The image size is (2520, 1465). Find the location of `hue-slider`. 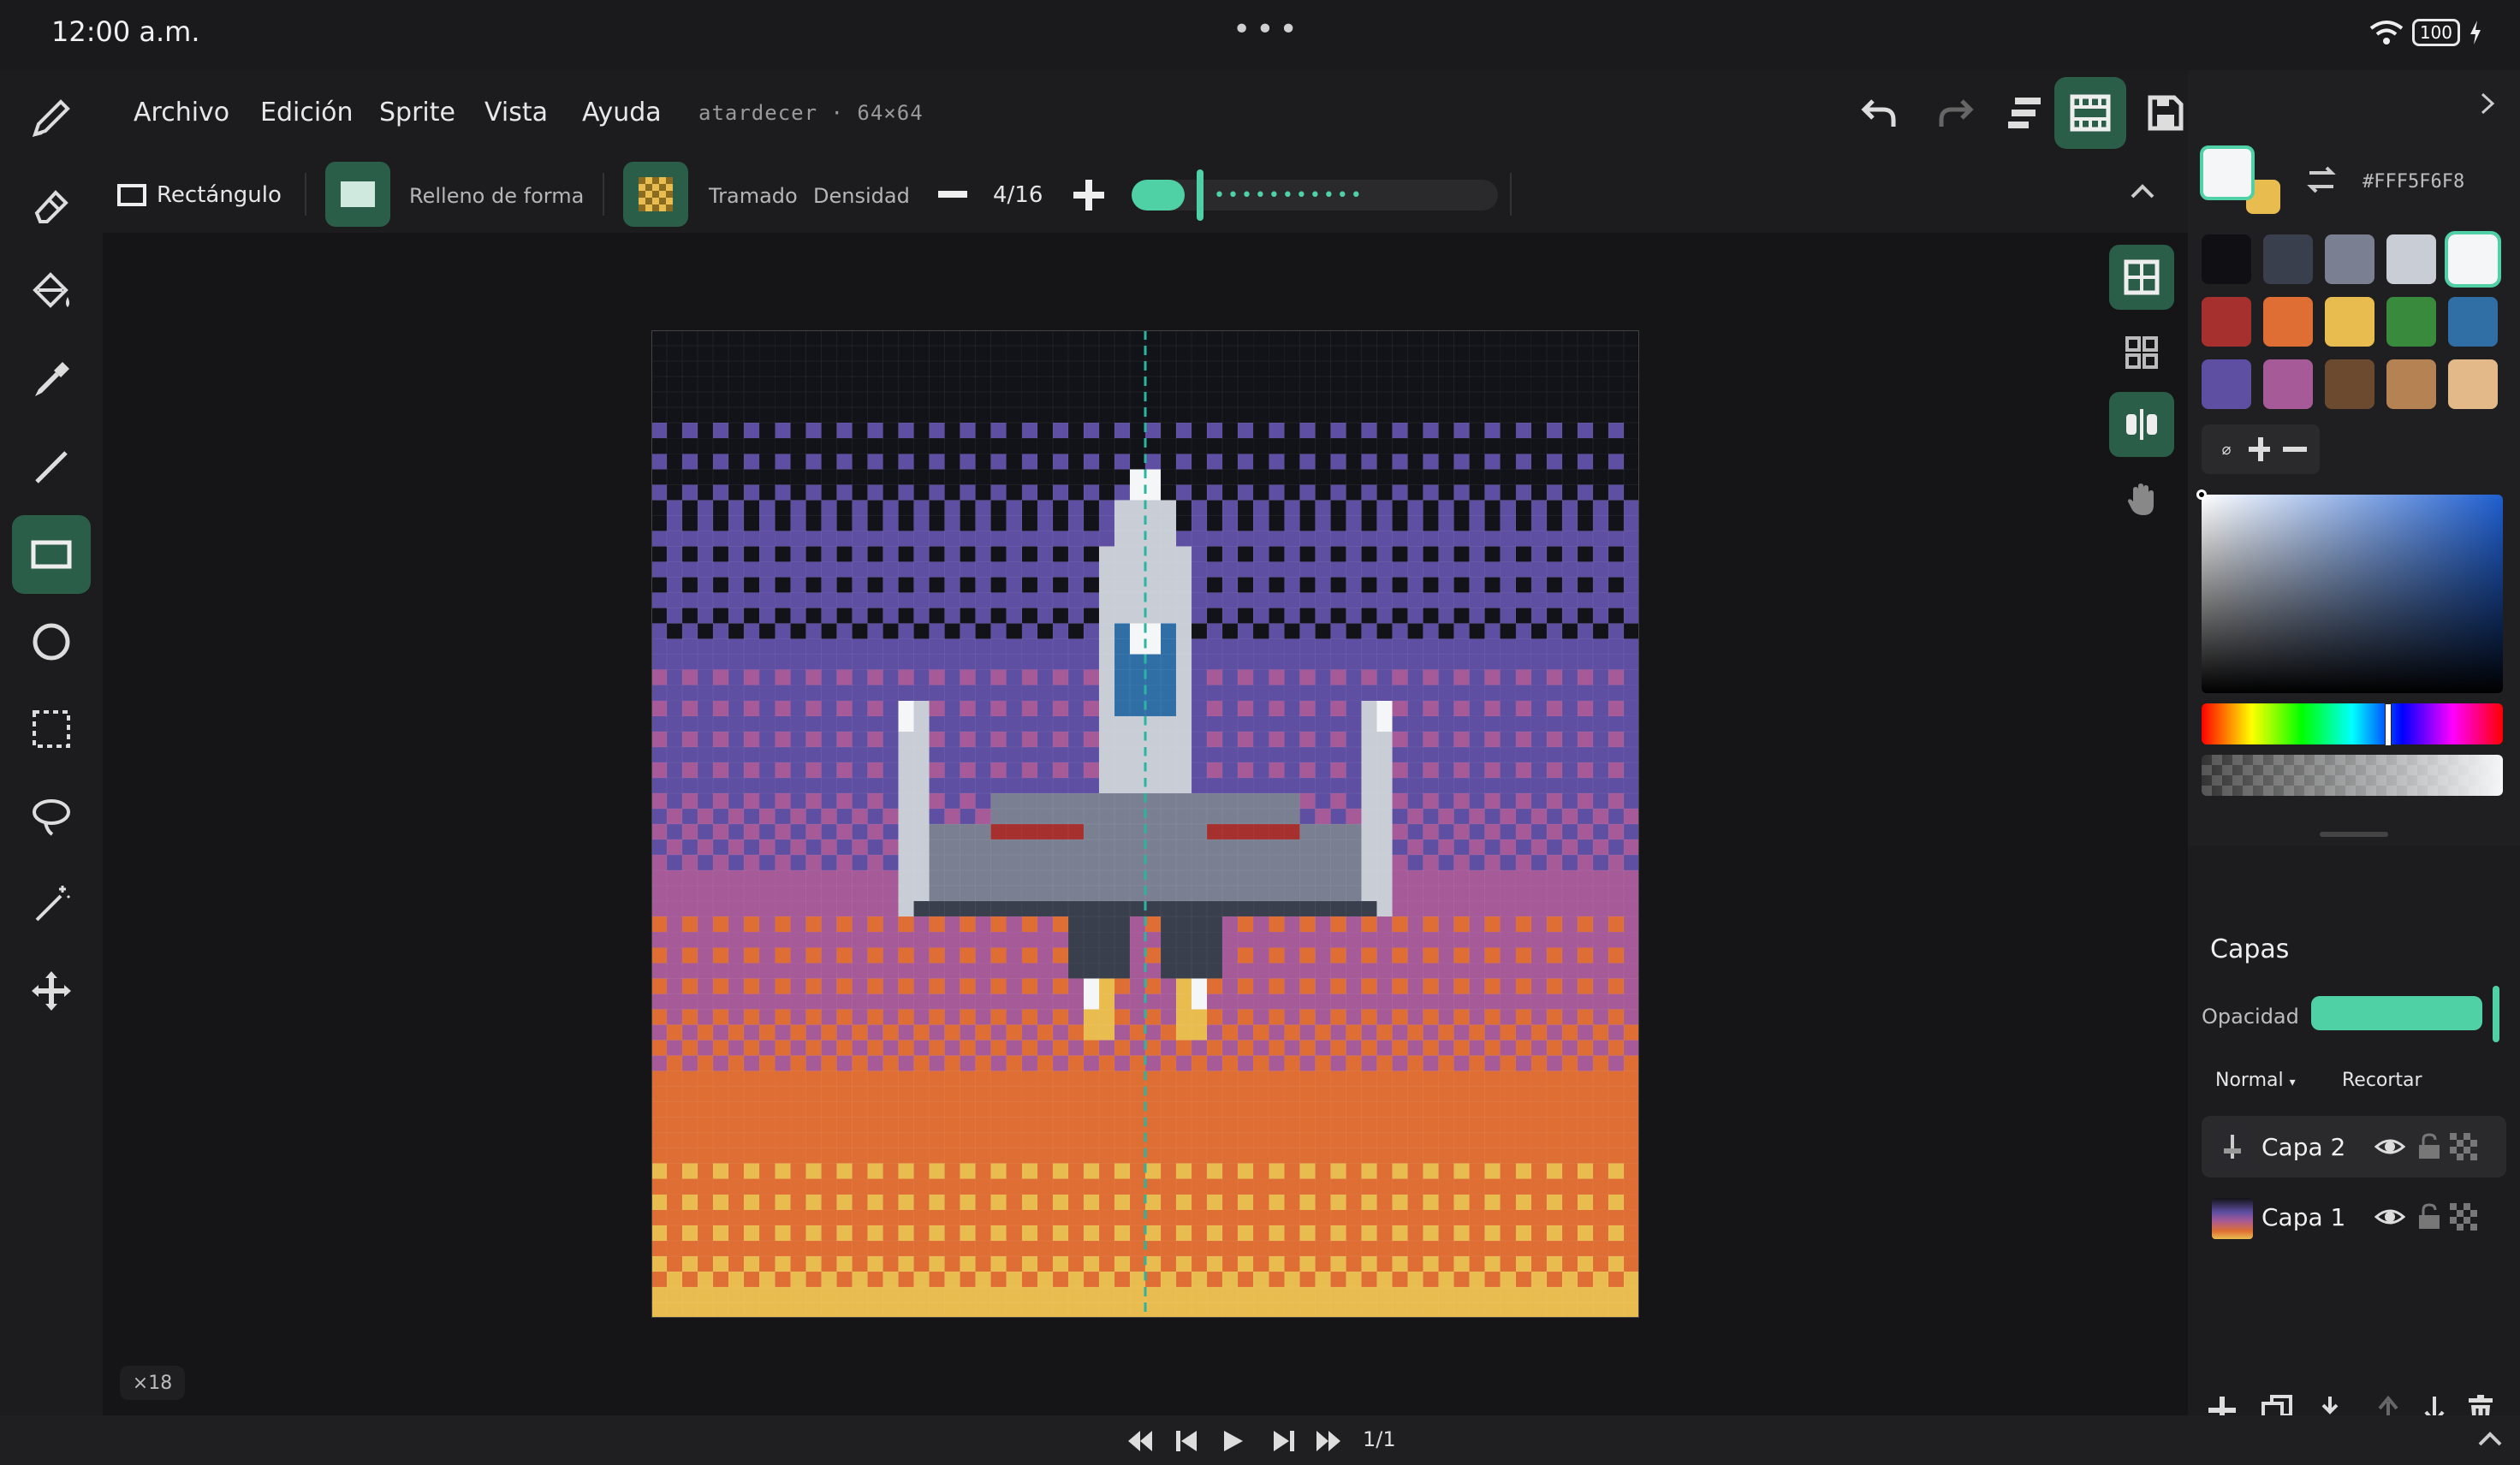

hue-slider is located at coordinates (2353, 724).